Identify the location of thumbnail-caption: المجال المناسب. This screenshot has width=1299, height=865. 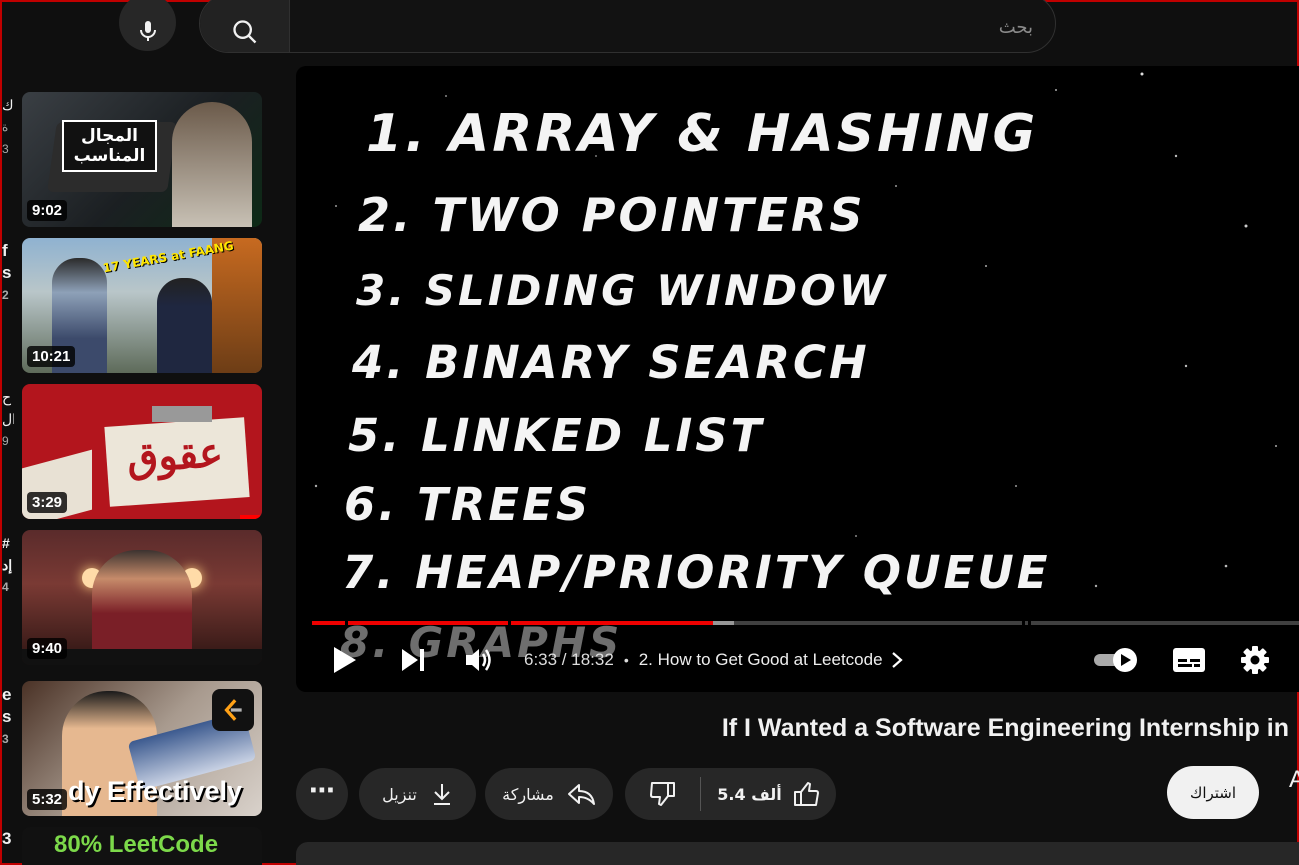
(109, 146).